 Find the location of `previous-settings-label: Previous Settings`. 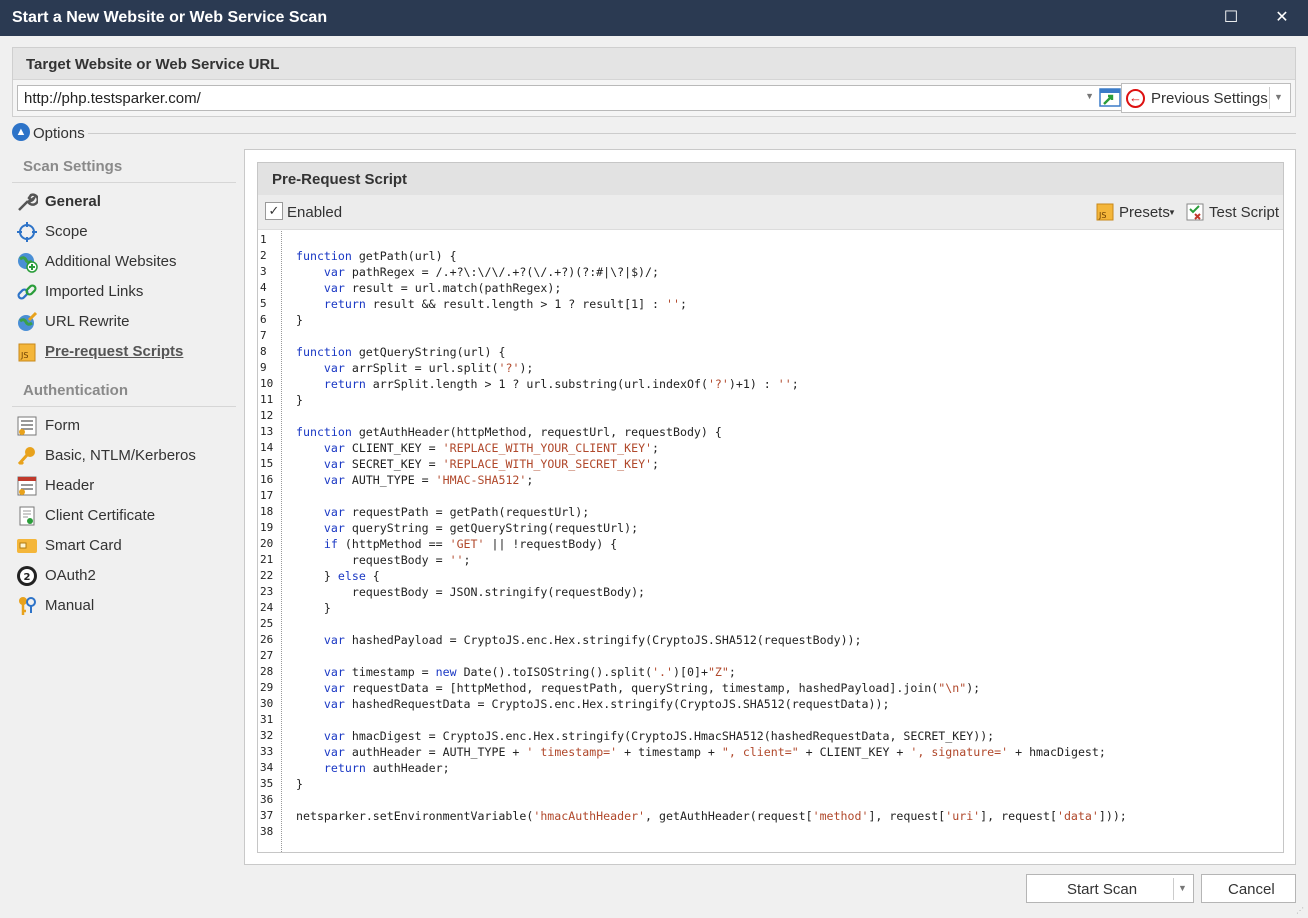

previous-settings-label: Previous Settings is located at coordinates (1209, 98).